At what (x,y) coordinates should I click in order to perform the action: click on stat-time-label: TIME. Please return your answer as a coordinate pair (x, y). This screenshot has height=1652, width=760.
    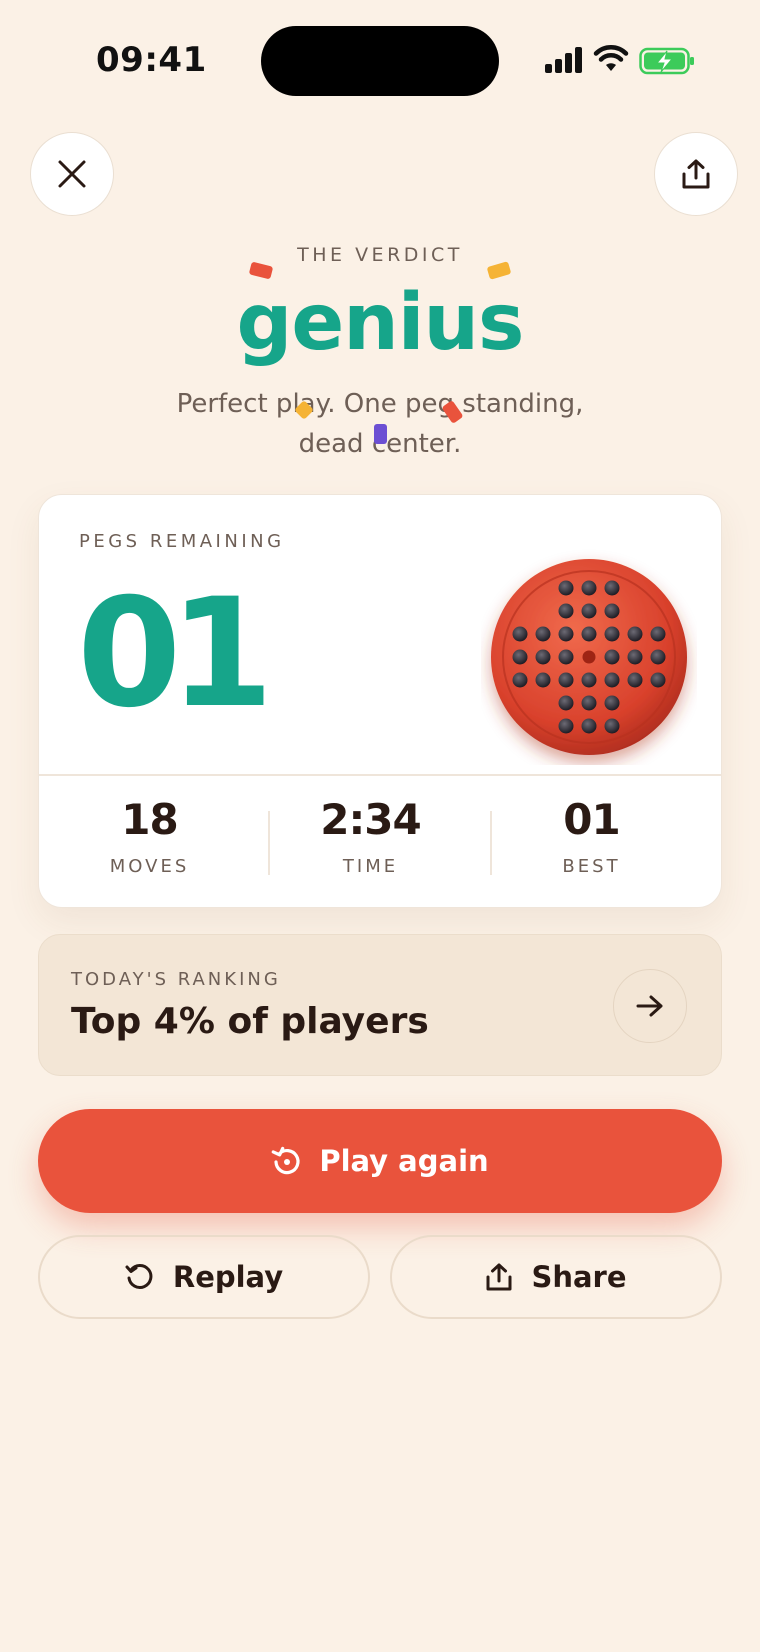
    Looking at the image, I should click on (370, 866).